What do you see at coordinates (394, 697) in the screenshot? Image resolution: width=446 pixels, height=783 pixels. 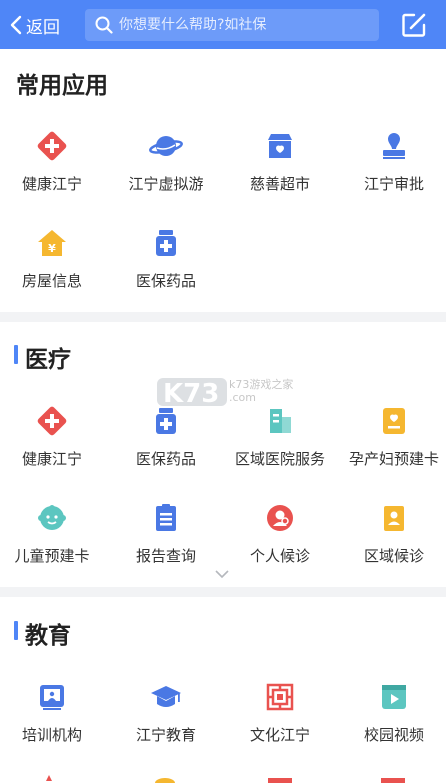 I see `video-play-icon` at bounding box center [394, 697].